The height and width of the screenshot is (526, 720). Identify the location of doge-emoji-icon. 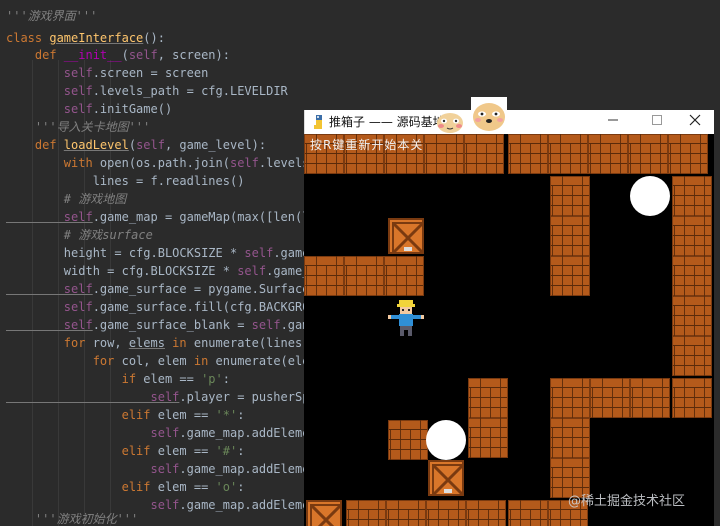
(450, 123).